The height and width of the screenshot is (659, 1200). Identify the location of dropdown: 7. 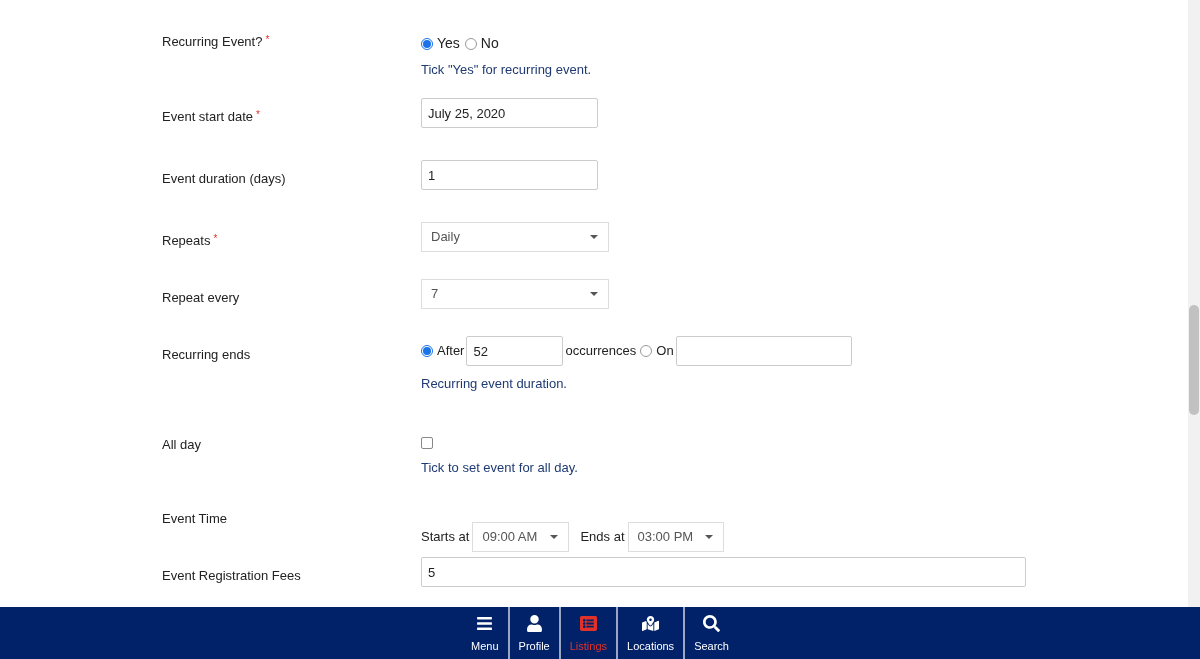
(515, 294).